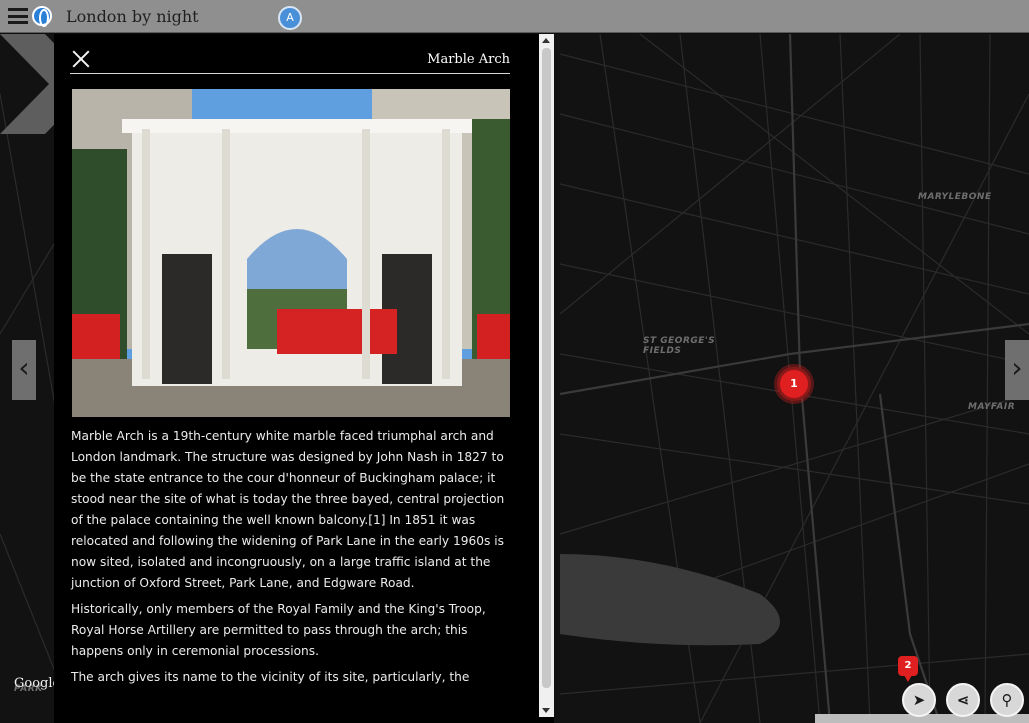 The height and width of the screenshot is (723, 1029). What do you see at coordinates (546, 40) in the screenshot?
I see `scroll-up-icon` at bounding box center [546, 40].